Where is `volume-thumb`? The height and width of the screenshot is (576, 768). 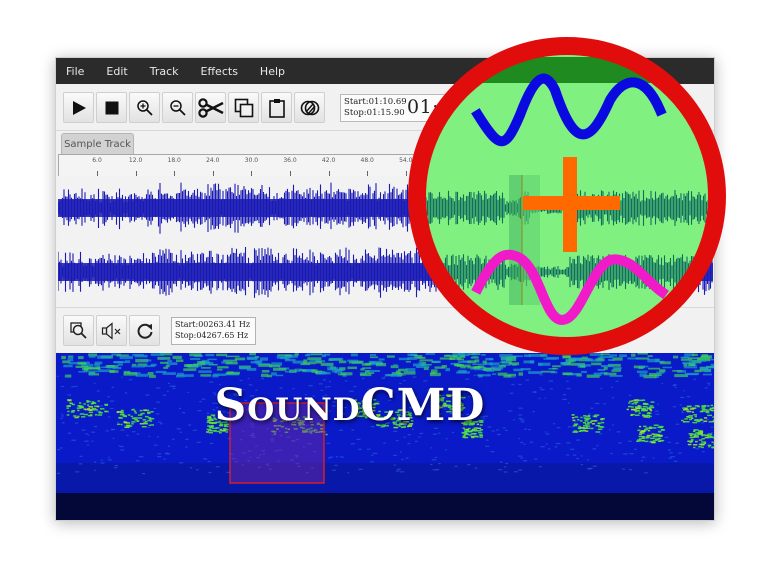
volume-thumb is located at coordinates (525, 109).